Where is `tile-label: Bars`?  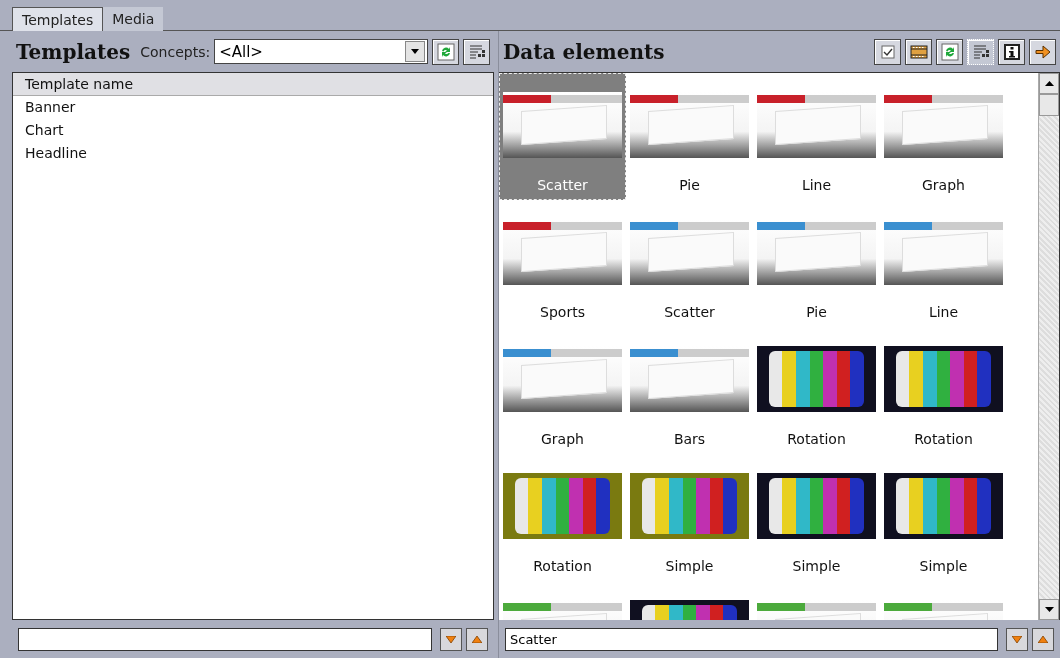
tile-label: Bars is located at coordinates (689, 439).